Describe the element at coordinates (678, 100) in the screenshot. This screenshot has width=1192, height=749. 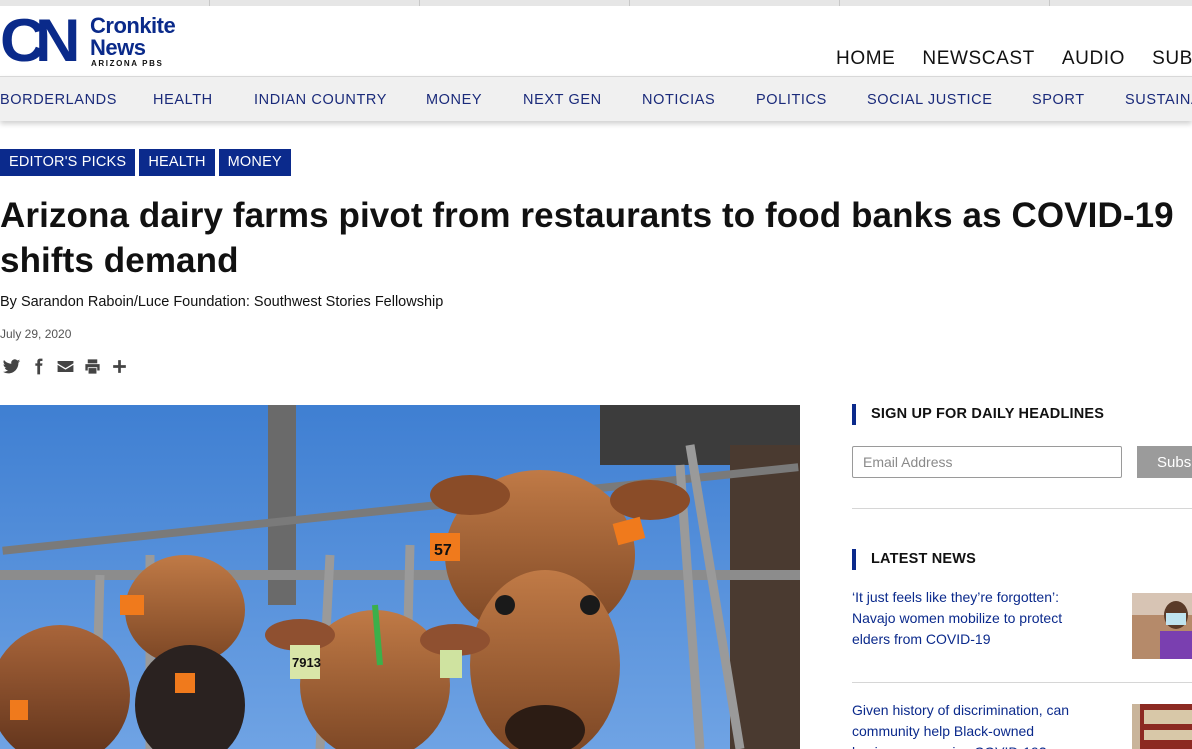
I see `section-noticias: NOTICIAS` at that location.